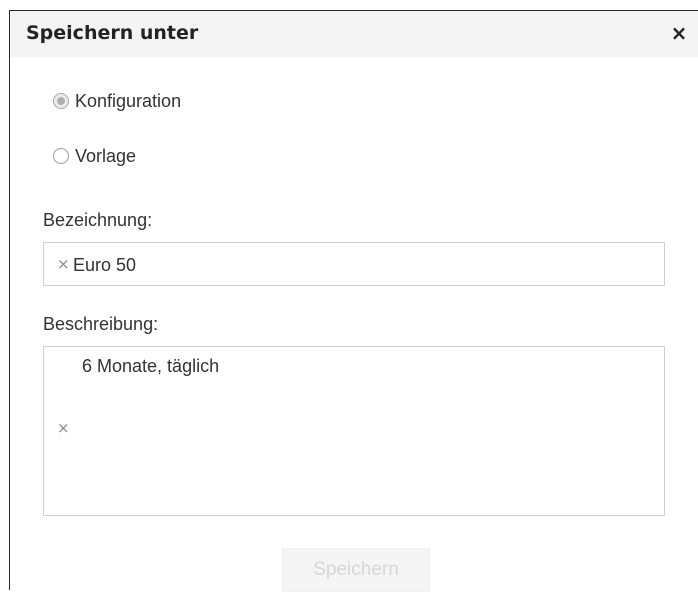 The image size is (698, 592). What do you see at coordinates (106, 155) in the screenshot?
I see `radio-label-vorlage: Vorlage` at bounding box center [106, 155].